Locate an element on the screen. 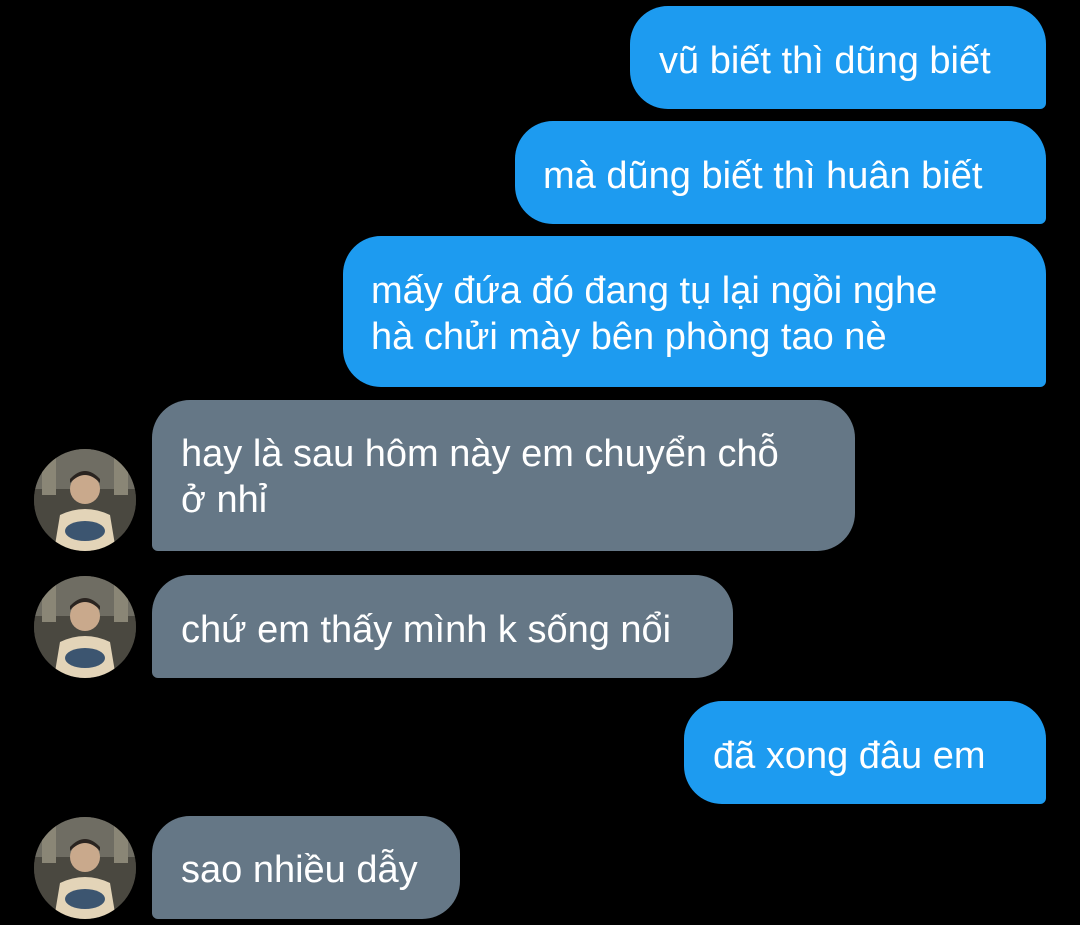  message-bubble-sent: mà dũng biết thì huân biết is located at coordinates (780, 172).